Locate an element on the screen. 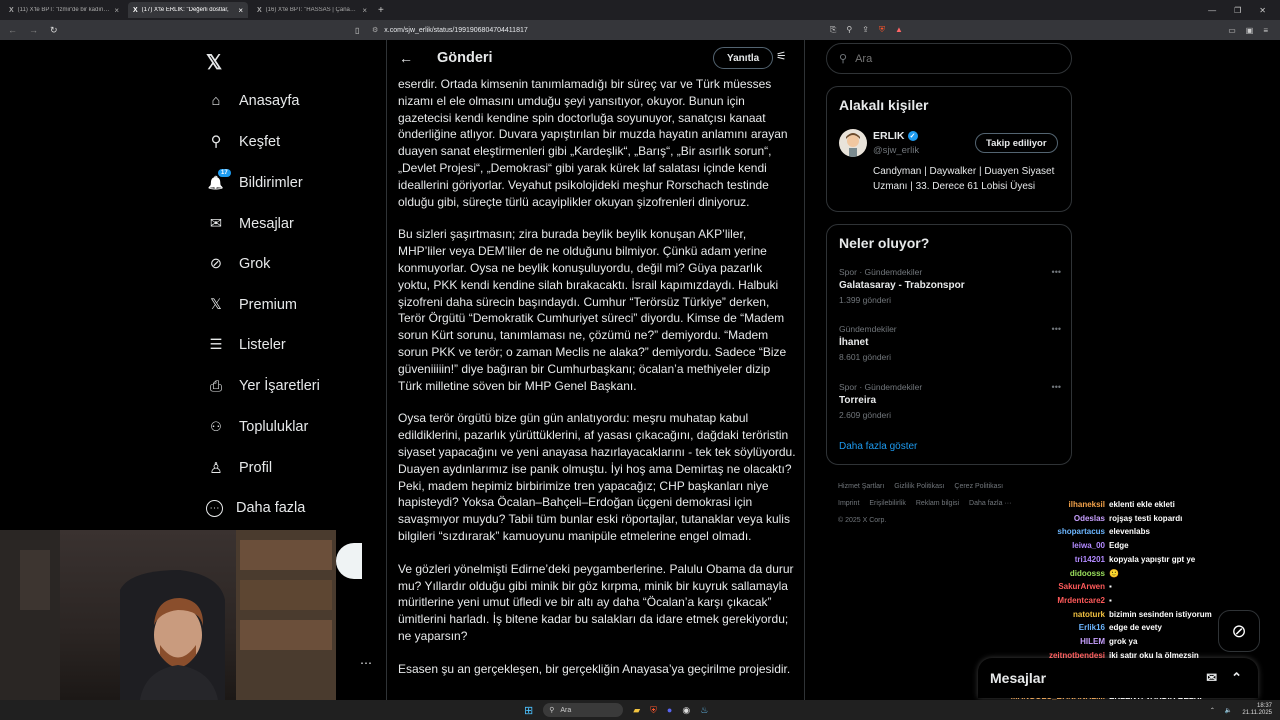 This screenshot has width=1280, height=720. windows-taskbar: ⊞ ⚲ Ara ▰ ⛨ ● ◉ ♨ ⌃ 🔈 18:37 21.11.2025 is located at coordinates (640, 710).